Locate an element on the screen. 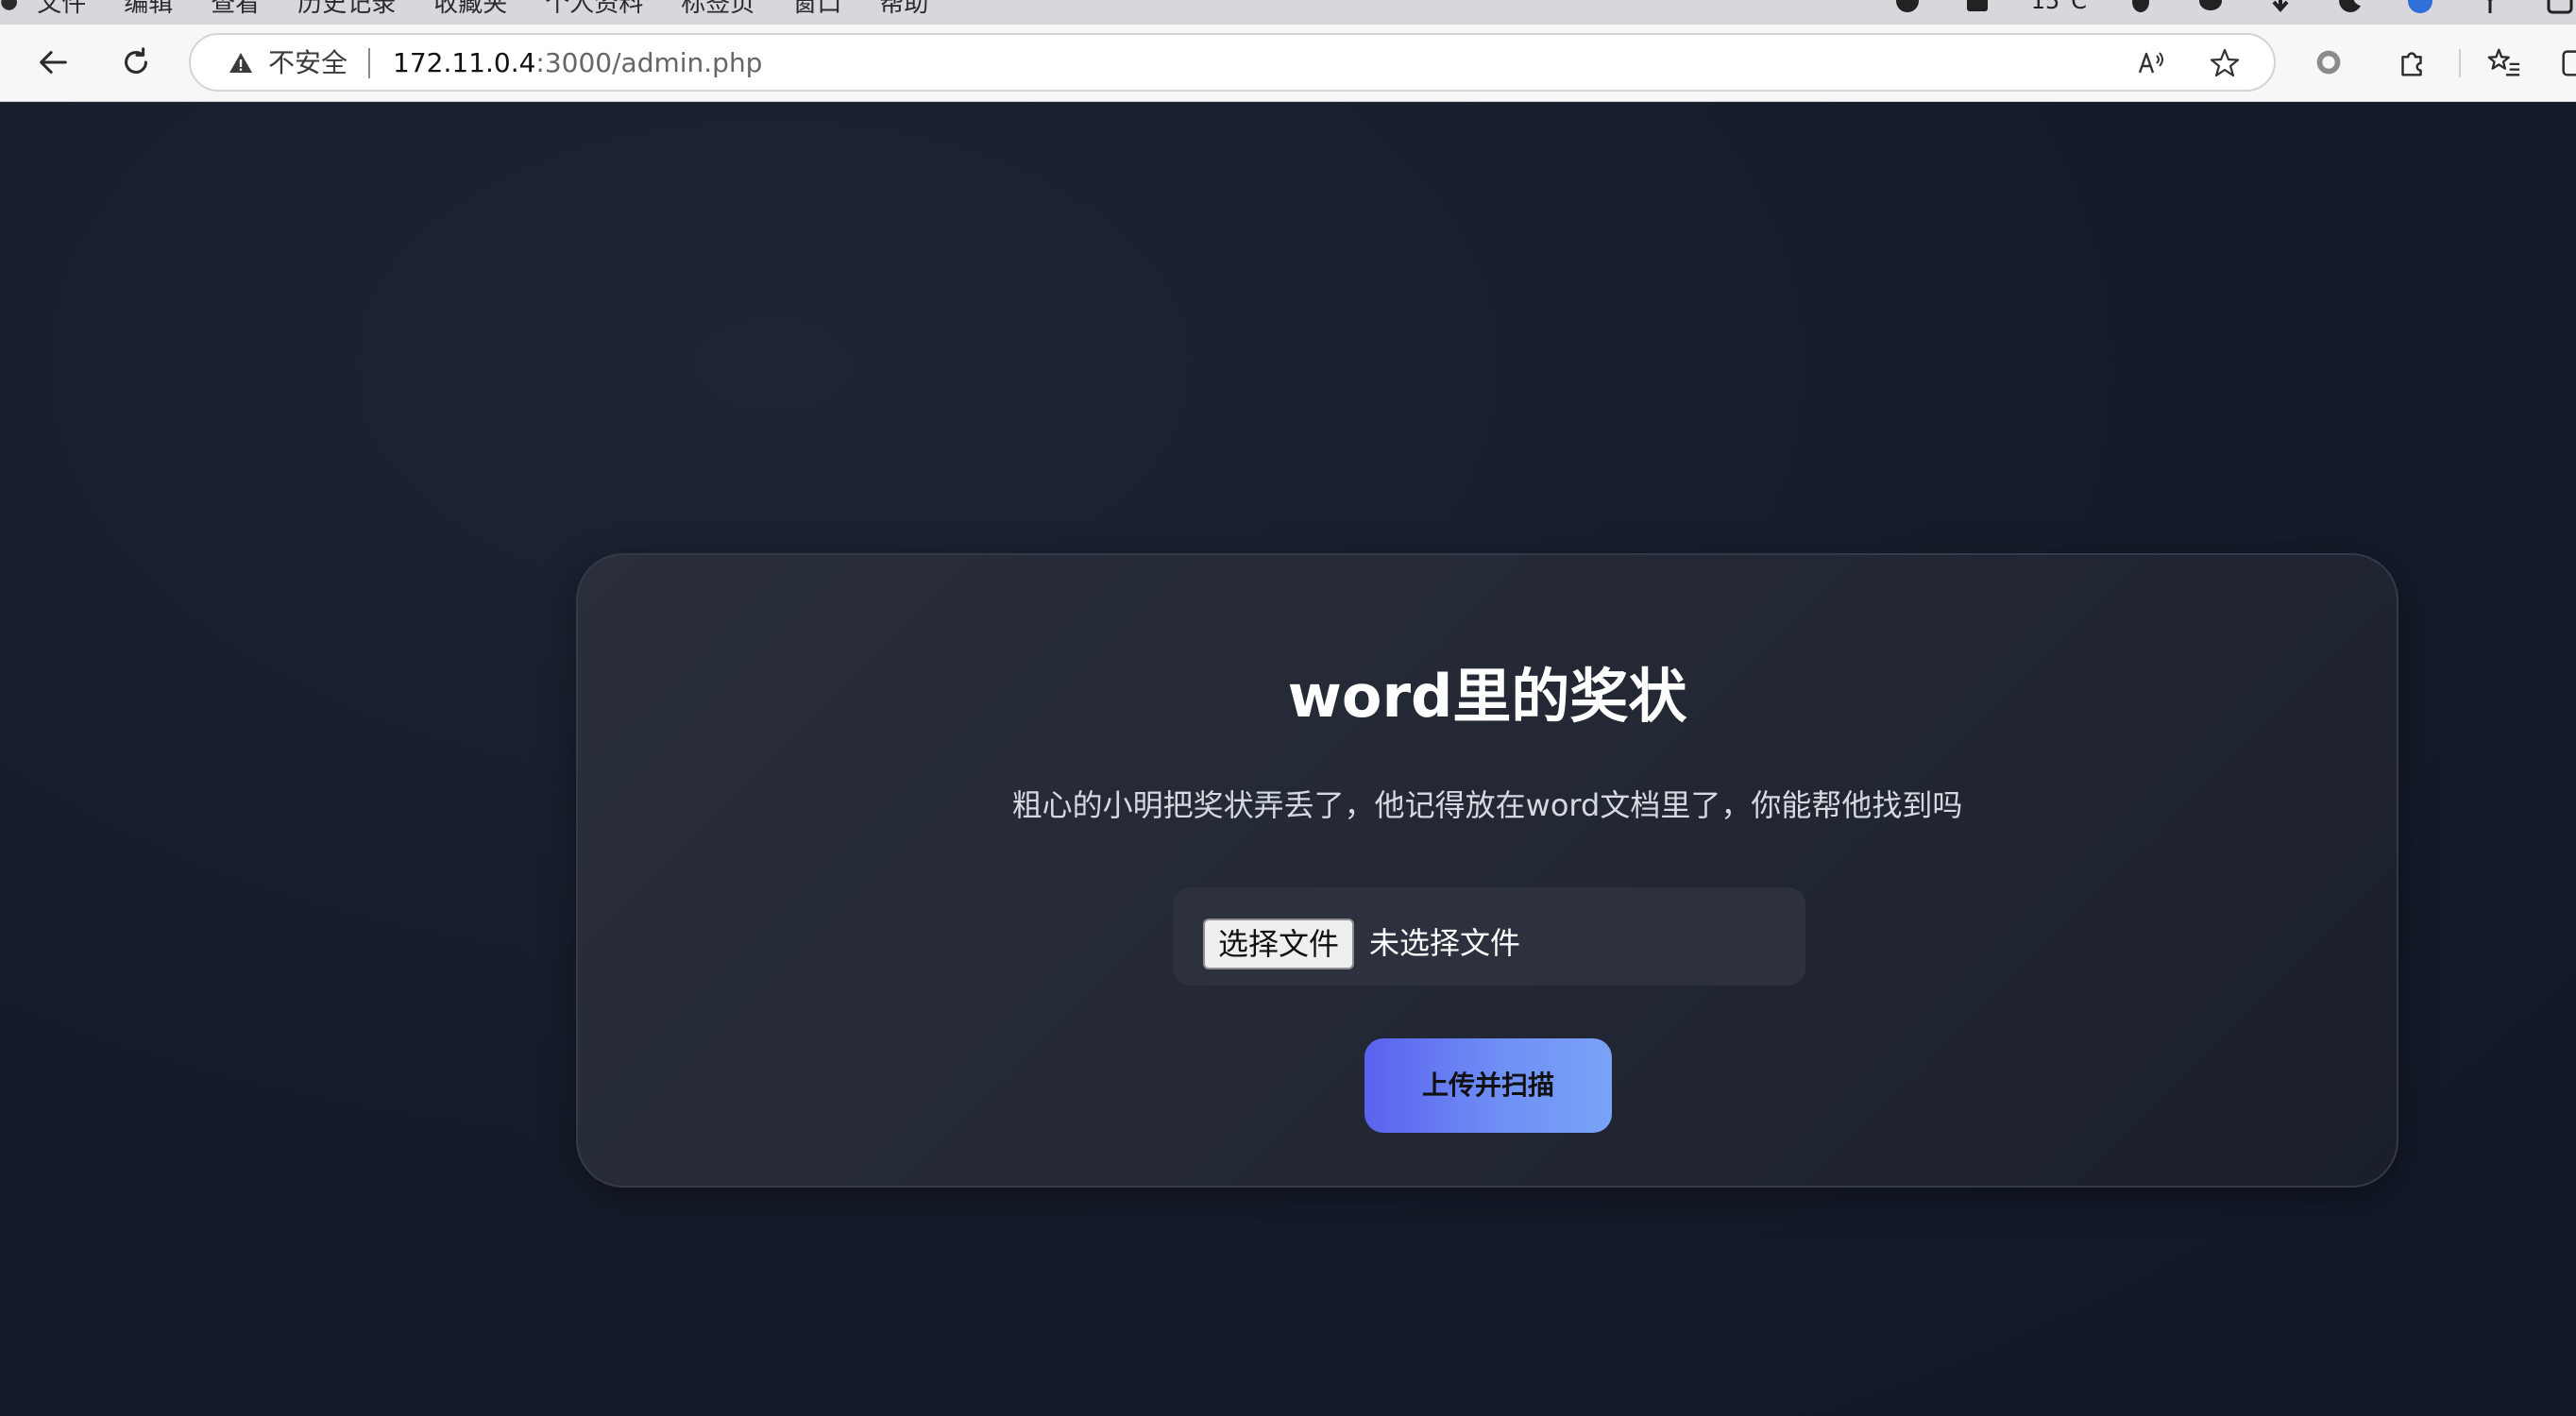  file-input: 选择文件 未选择文件 is located at coordinates (1489, 936).